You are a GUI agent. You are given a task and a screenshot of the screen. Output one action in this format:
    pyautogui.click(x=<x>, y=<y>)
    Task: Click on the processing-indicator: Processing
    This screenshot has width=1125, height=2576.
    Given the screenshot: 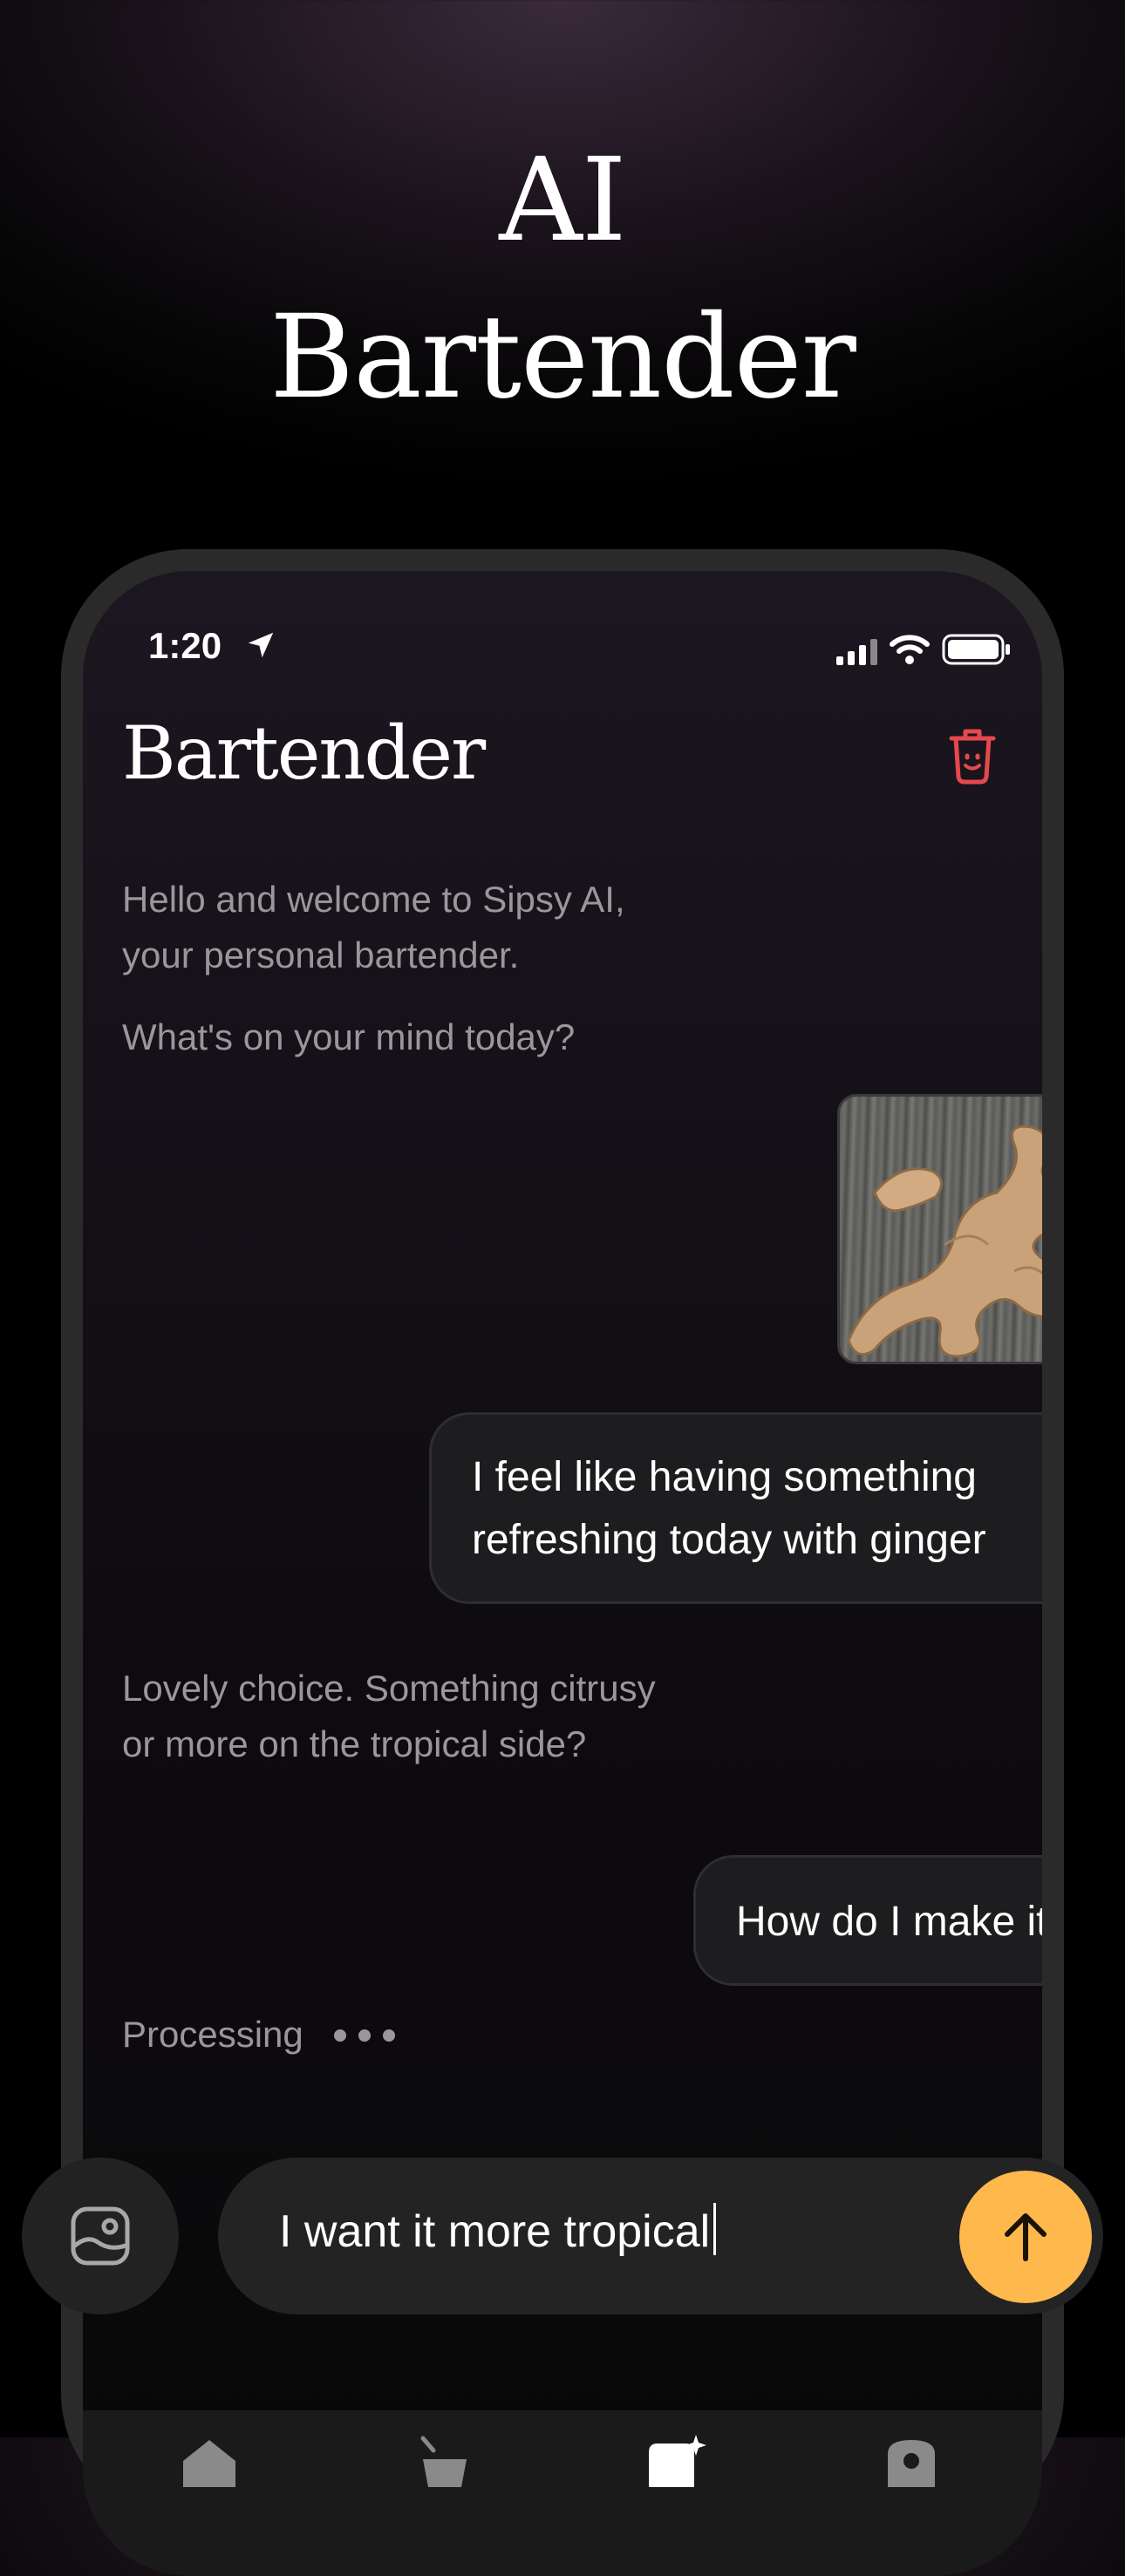 What is the action you would take?
    pyautogui.click(x=213, y=2035)
    